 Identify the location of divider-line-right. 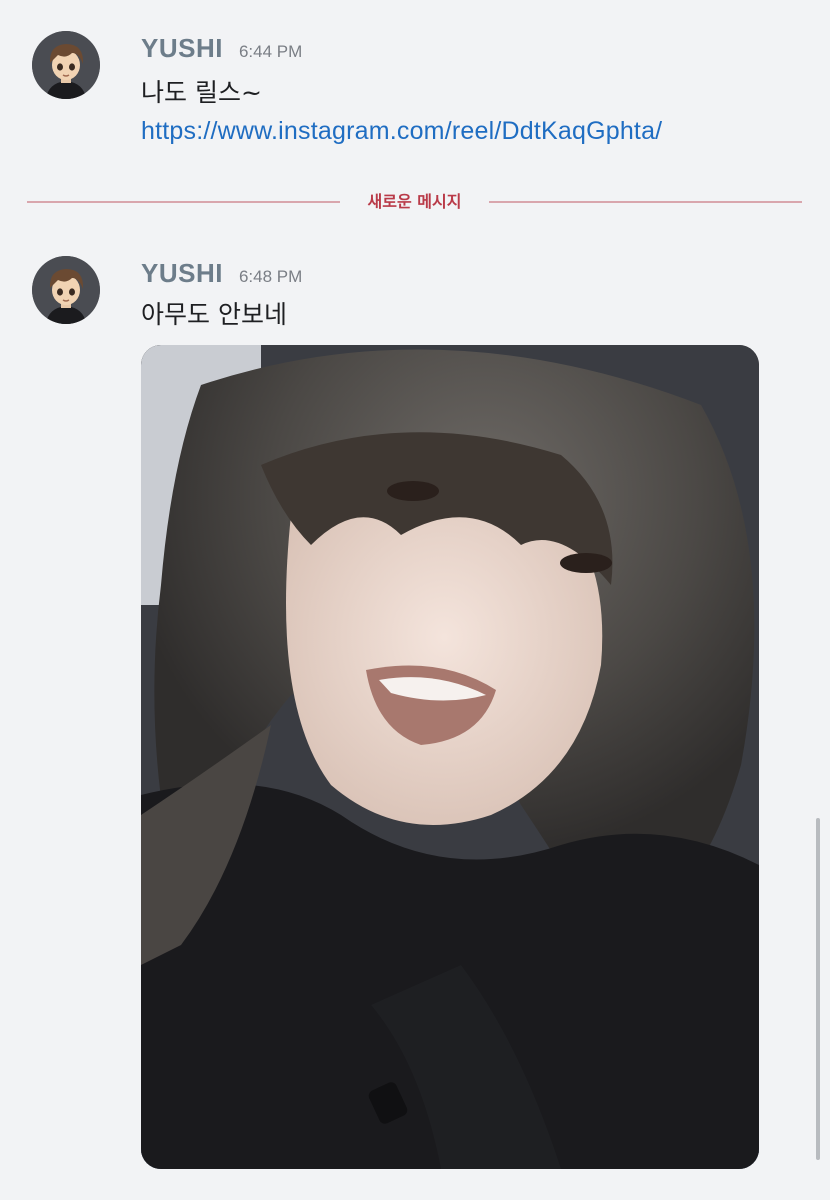
(645, 202).